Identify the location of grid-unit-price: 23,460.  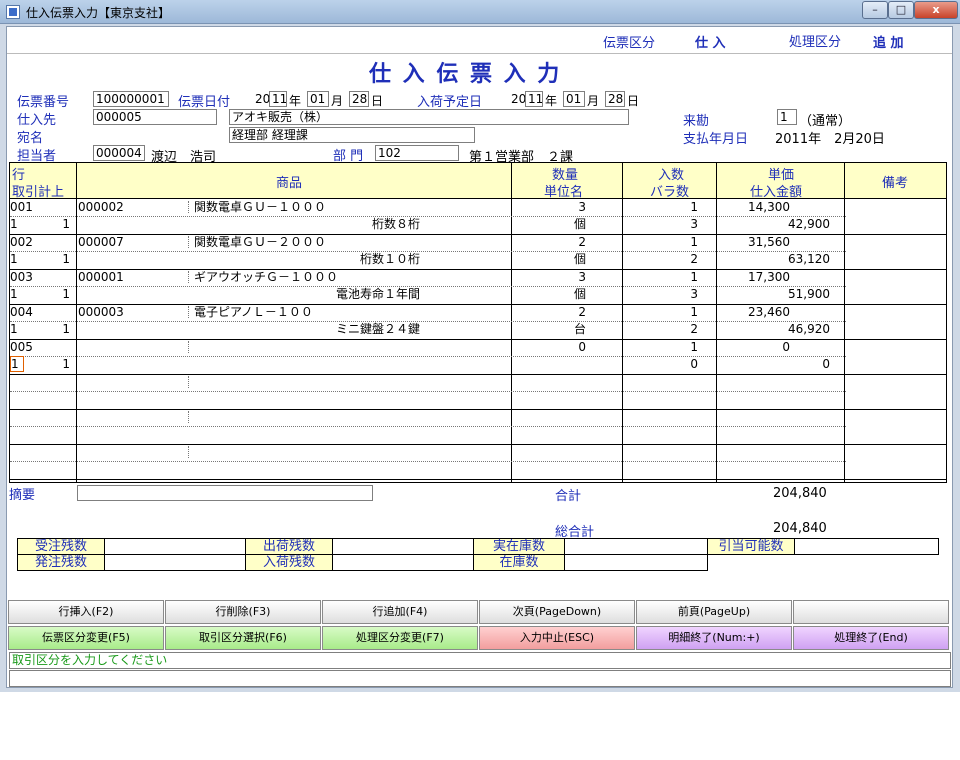
(754, 312).